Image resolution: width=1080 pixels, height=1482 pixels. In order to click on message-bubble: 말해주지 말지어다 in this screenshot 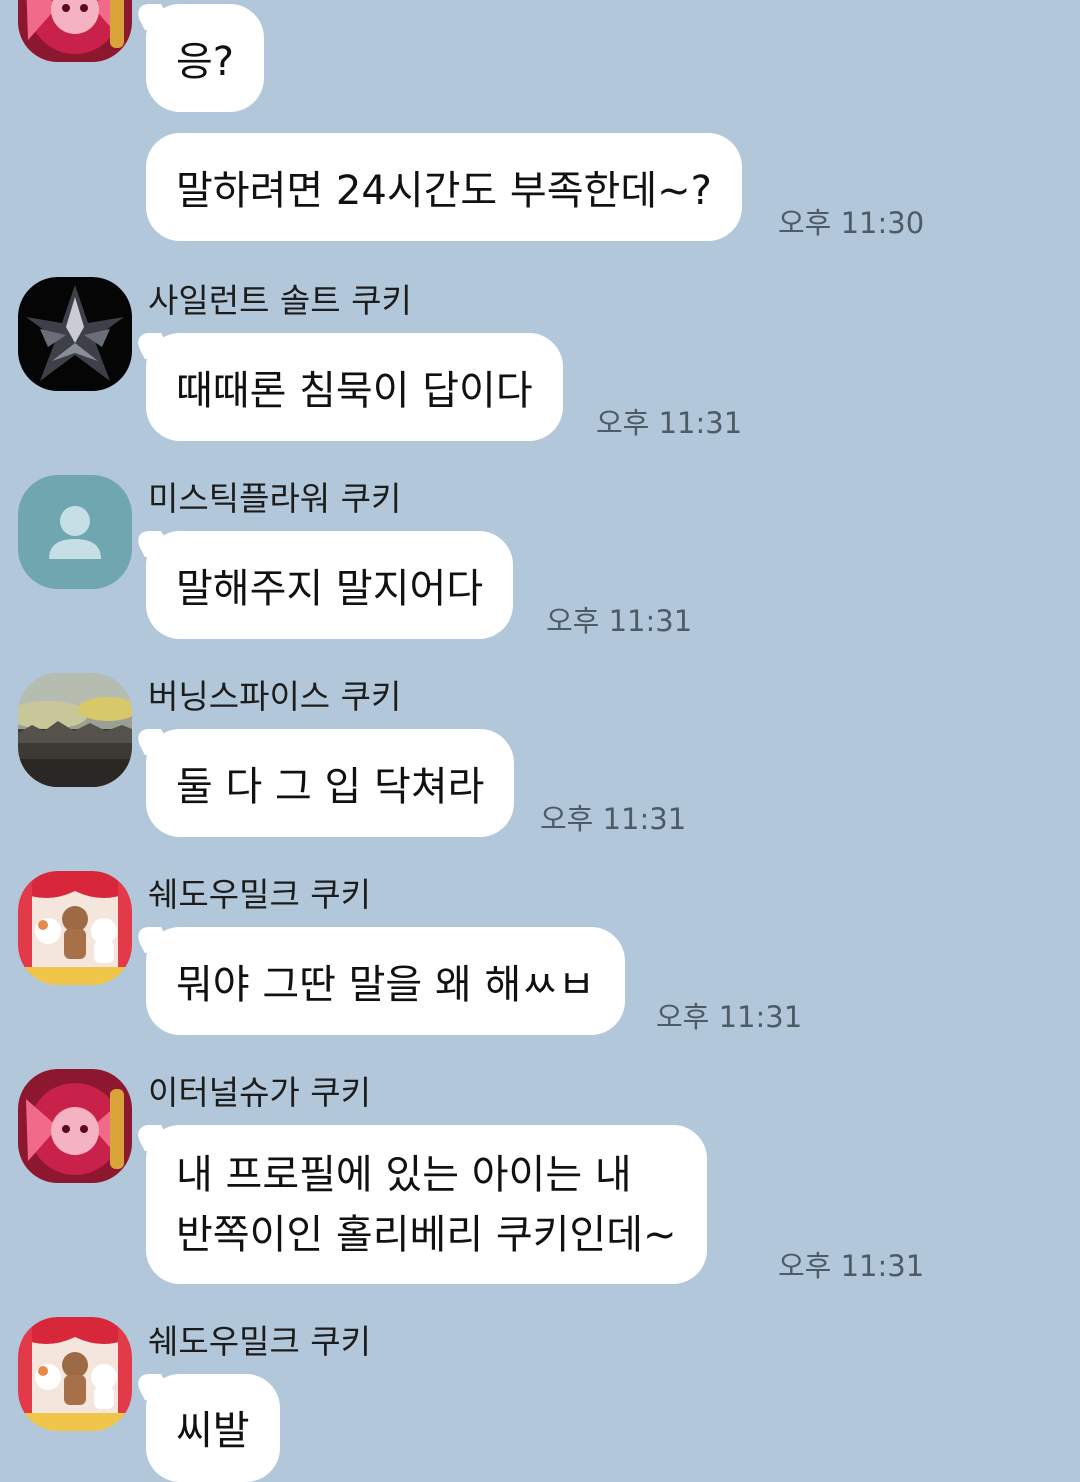, I will do `click(330, 585)`.